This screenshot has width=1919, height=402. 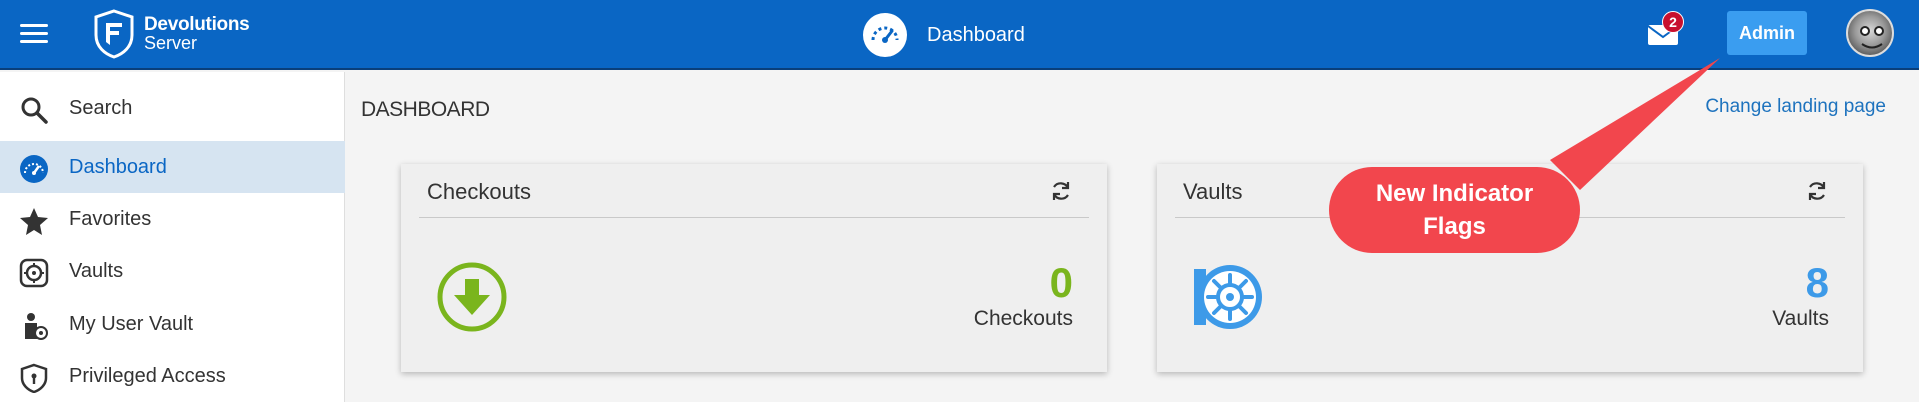 What do you see at coordinates (147, 375) in the screenshot?
I see `sidebar-item-label: Privileged Access` at bounding box center [147, 375].